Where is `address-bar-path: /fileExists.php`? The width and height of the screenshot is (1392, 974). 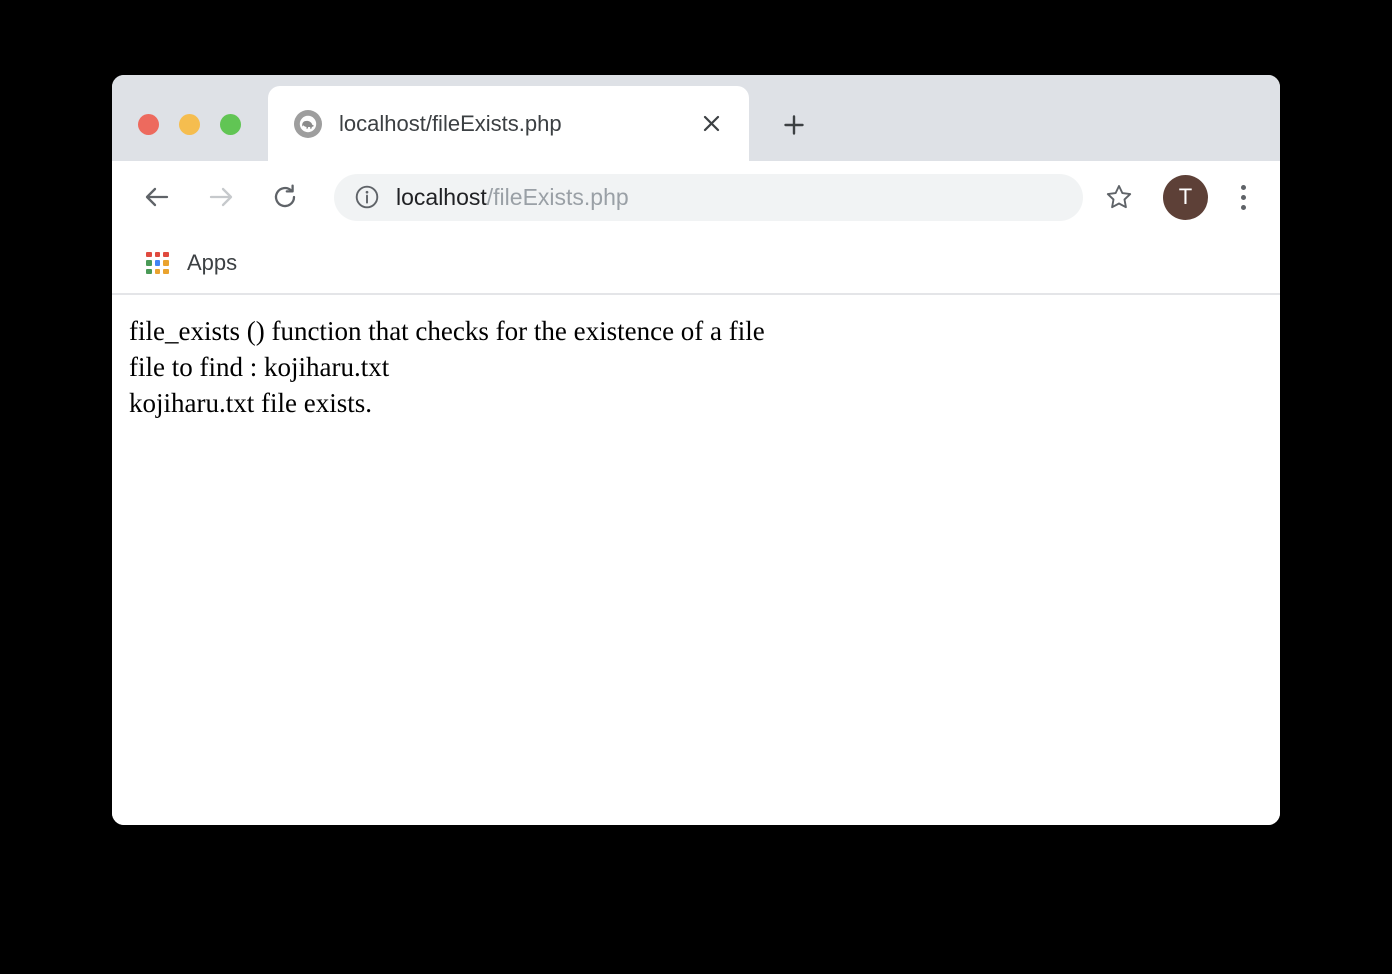 address-bar-path: /fileExists.php is located at coordinates (557, 196).